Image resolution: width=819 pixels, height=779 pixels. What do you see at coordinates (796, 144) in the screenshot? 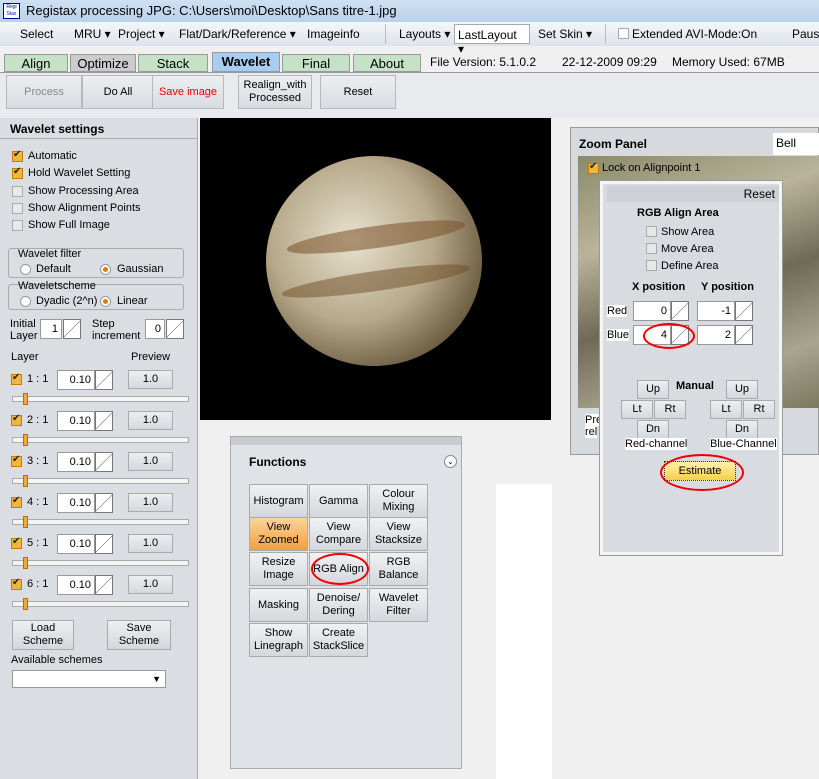
I see `zoom-filter-select: Bell` at bounding box center [796, 144].